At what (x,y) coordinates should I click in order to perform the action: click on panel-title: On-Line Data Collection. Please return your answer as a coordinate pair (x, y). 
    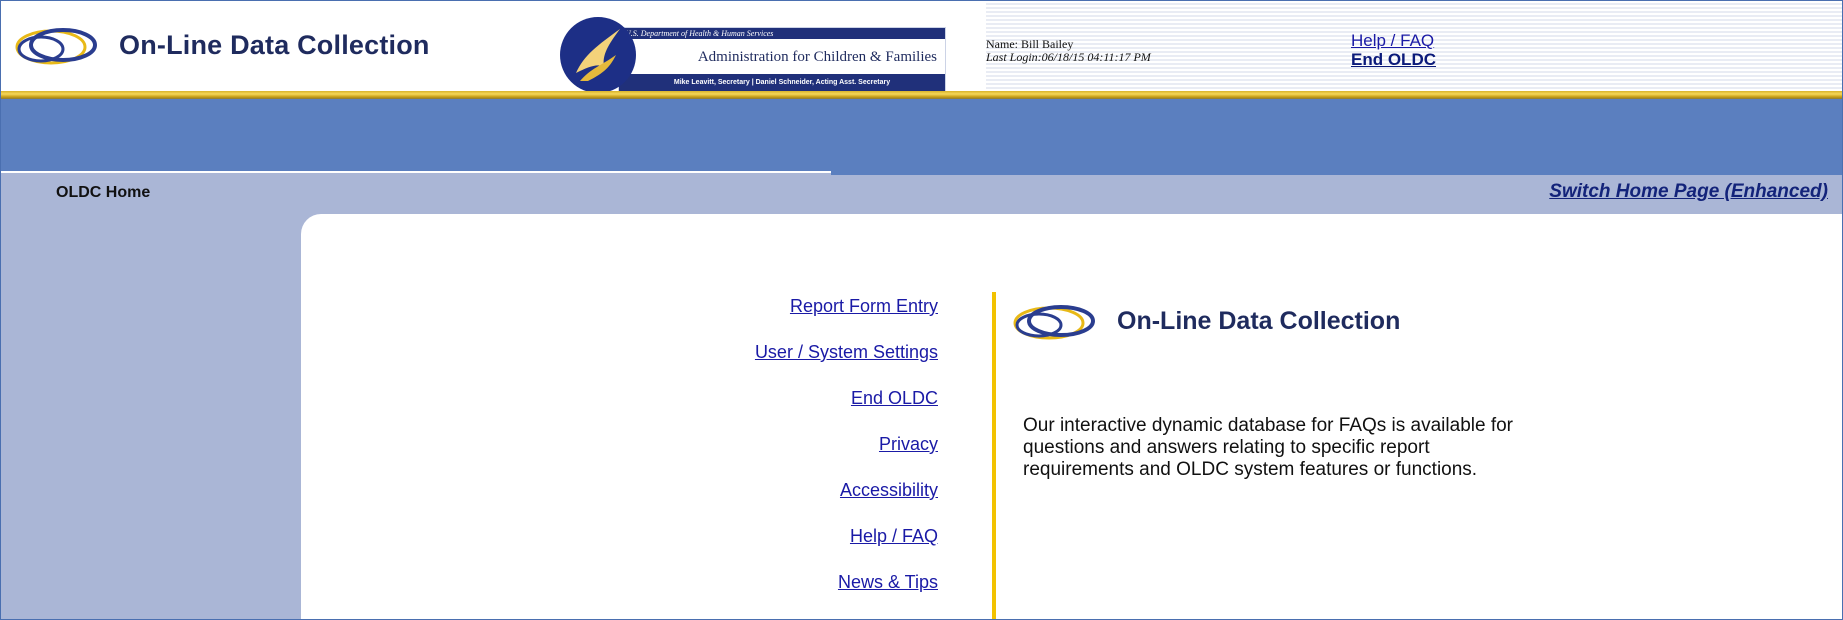
    Looking at the image, I should click on (1259, 320).